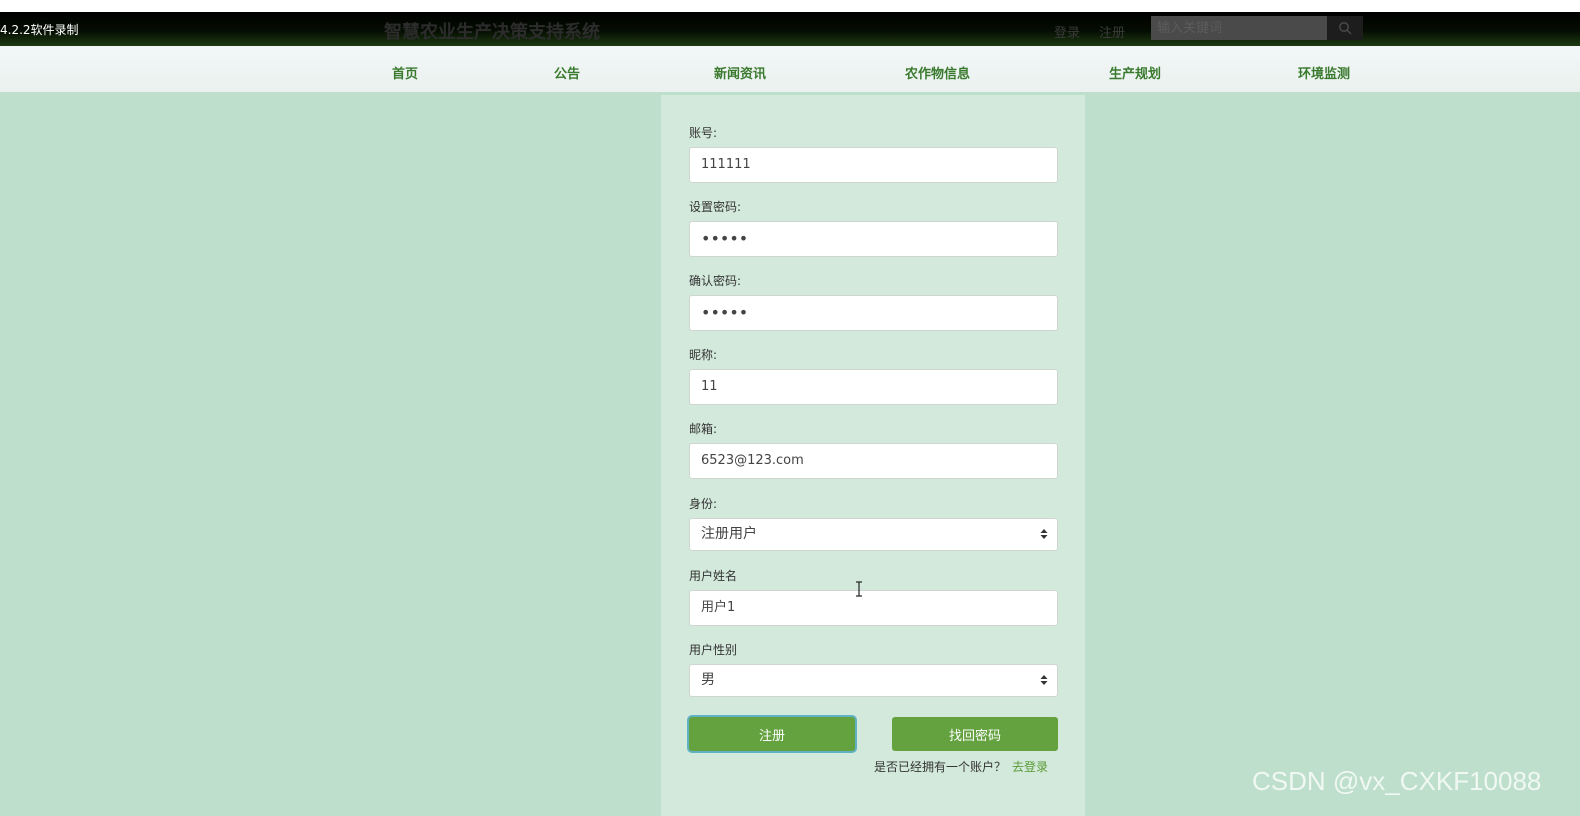 The width and height of the screenshot is (1580, 816). I want to click on search-button, so click(1345, 28).